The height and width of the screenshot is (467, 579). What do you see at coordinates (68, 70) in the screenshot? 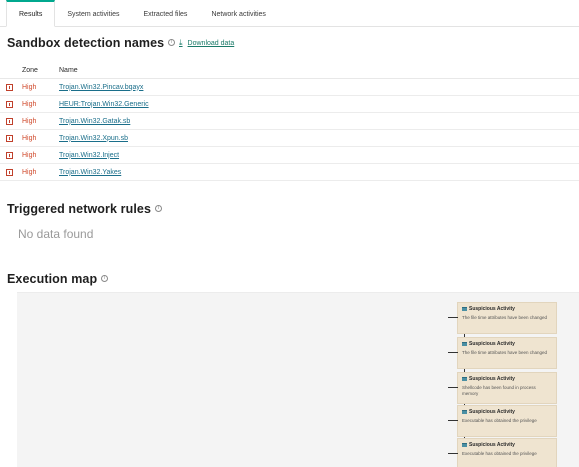
I see `column-name: Name` at bounding box center [68, 70].